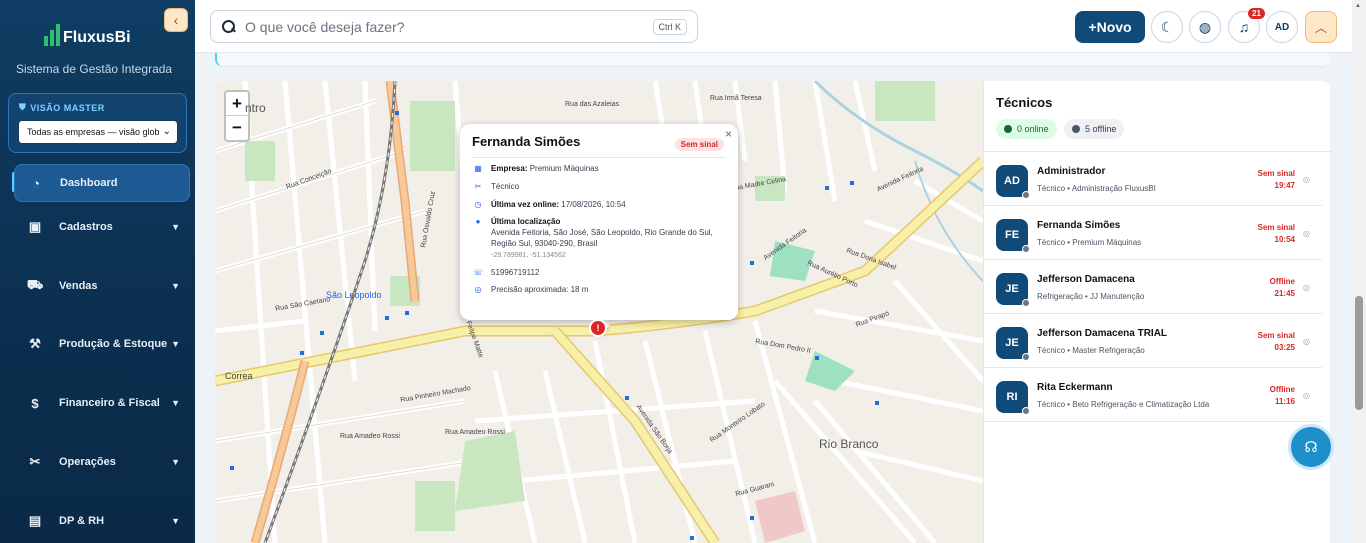 Image resolution: width=1366 pixels, height=543 pixels. I want to click on close-popup-button: ×, so click(728, 134).